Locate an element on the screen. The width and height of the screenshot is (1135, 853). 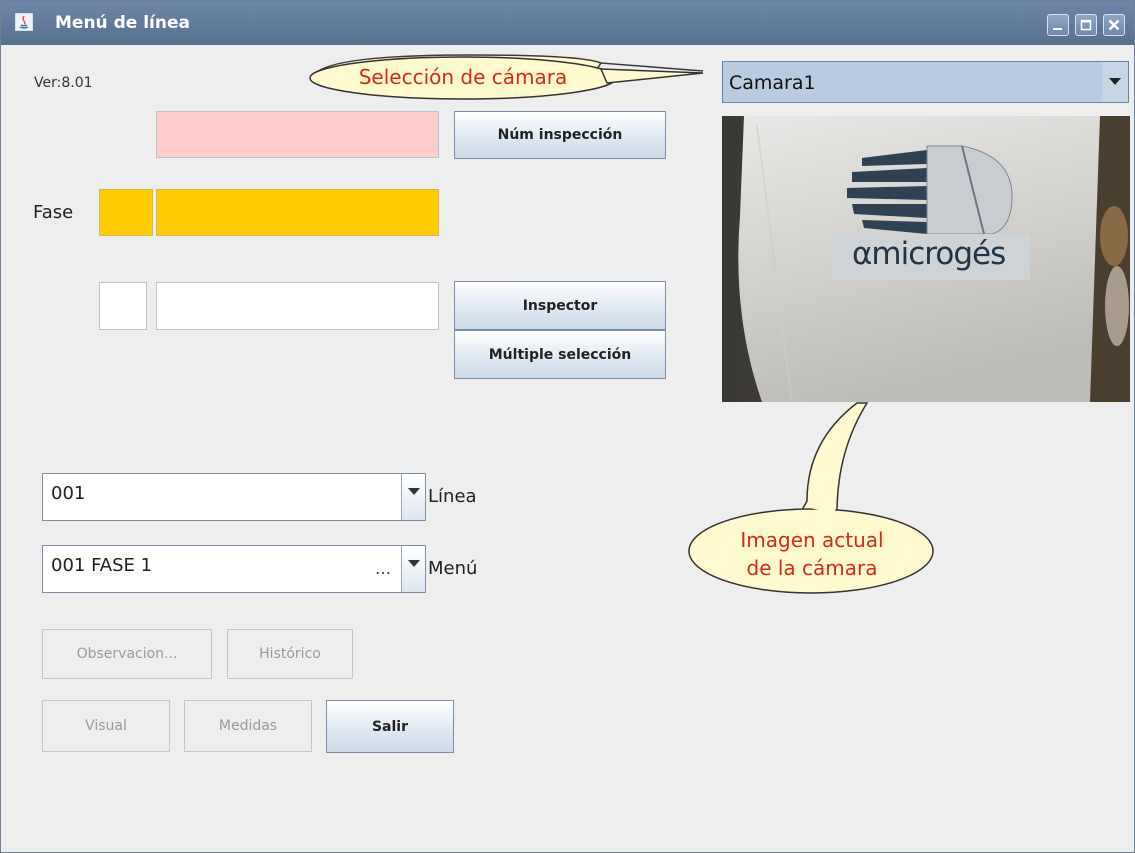
fase-code-field is located at coordinates (126, 212).